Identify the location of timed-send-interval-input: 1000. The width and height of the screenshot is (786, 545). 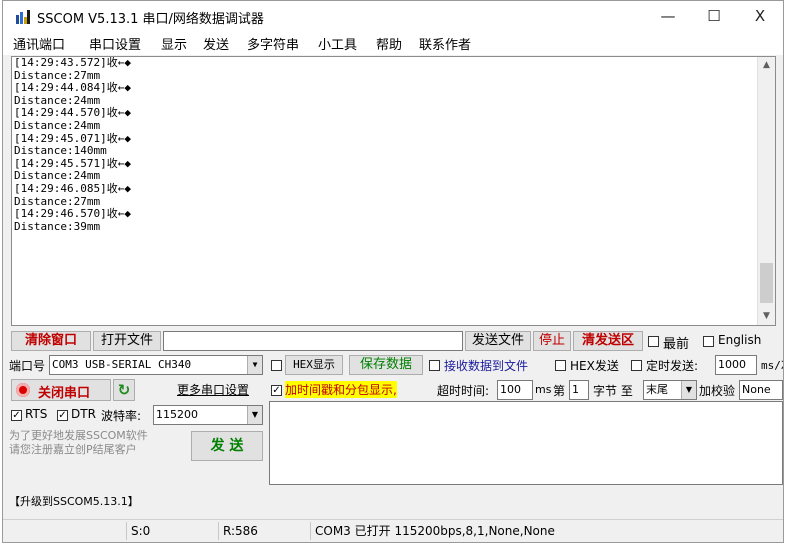
(736, 365).